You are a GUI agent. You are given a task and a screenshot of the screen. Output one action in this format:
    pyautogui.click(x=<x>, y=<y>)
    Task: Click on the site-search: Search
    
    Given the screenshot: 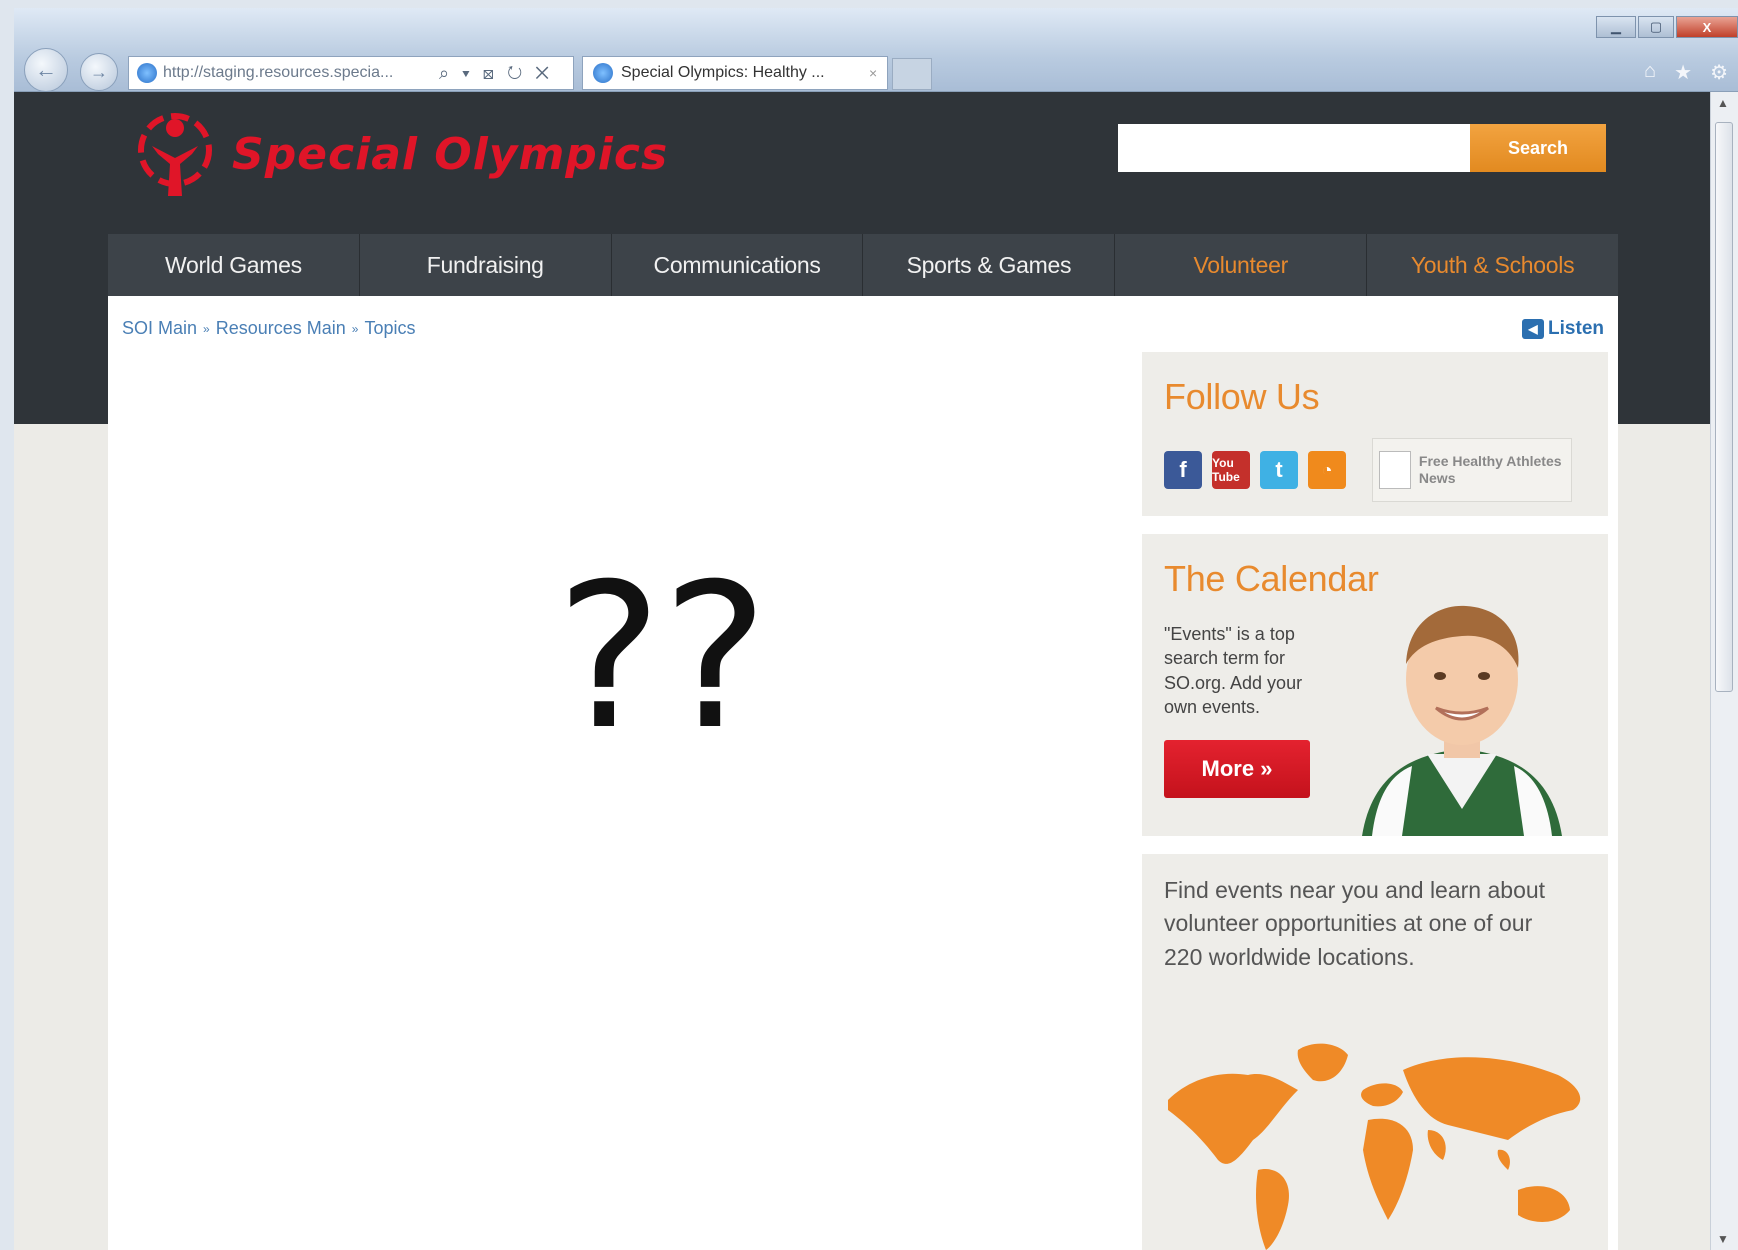 What is the action you would take?
    pyautogui.click(x=1362, y=148)
    